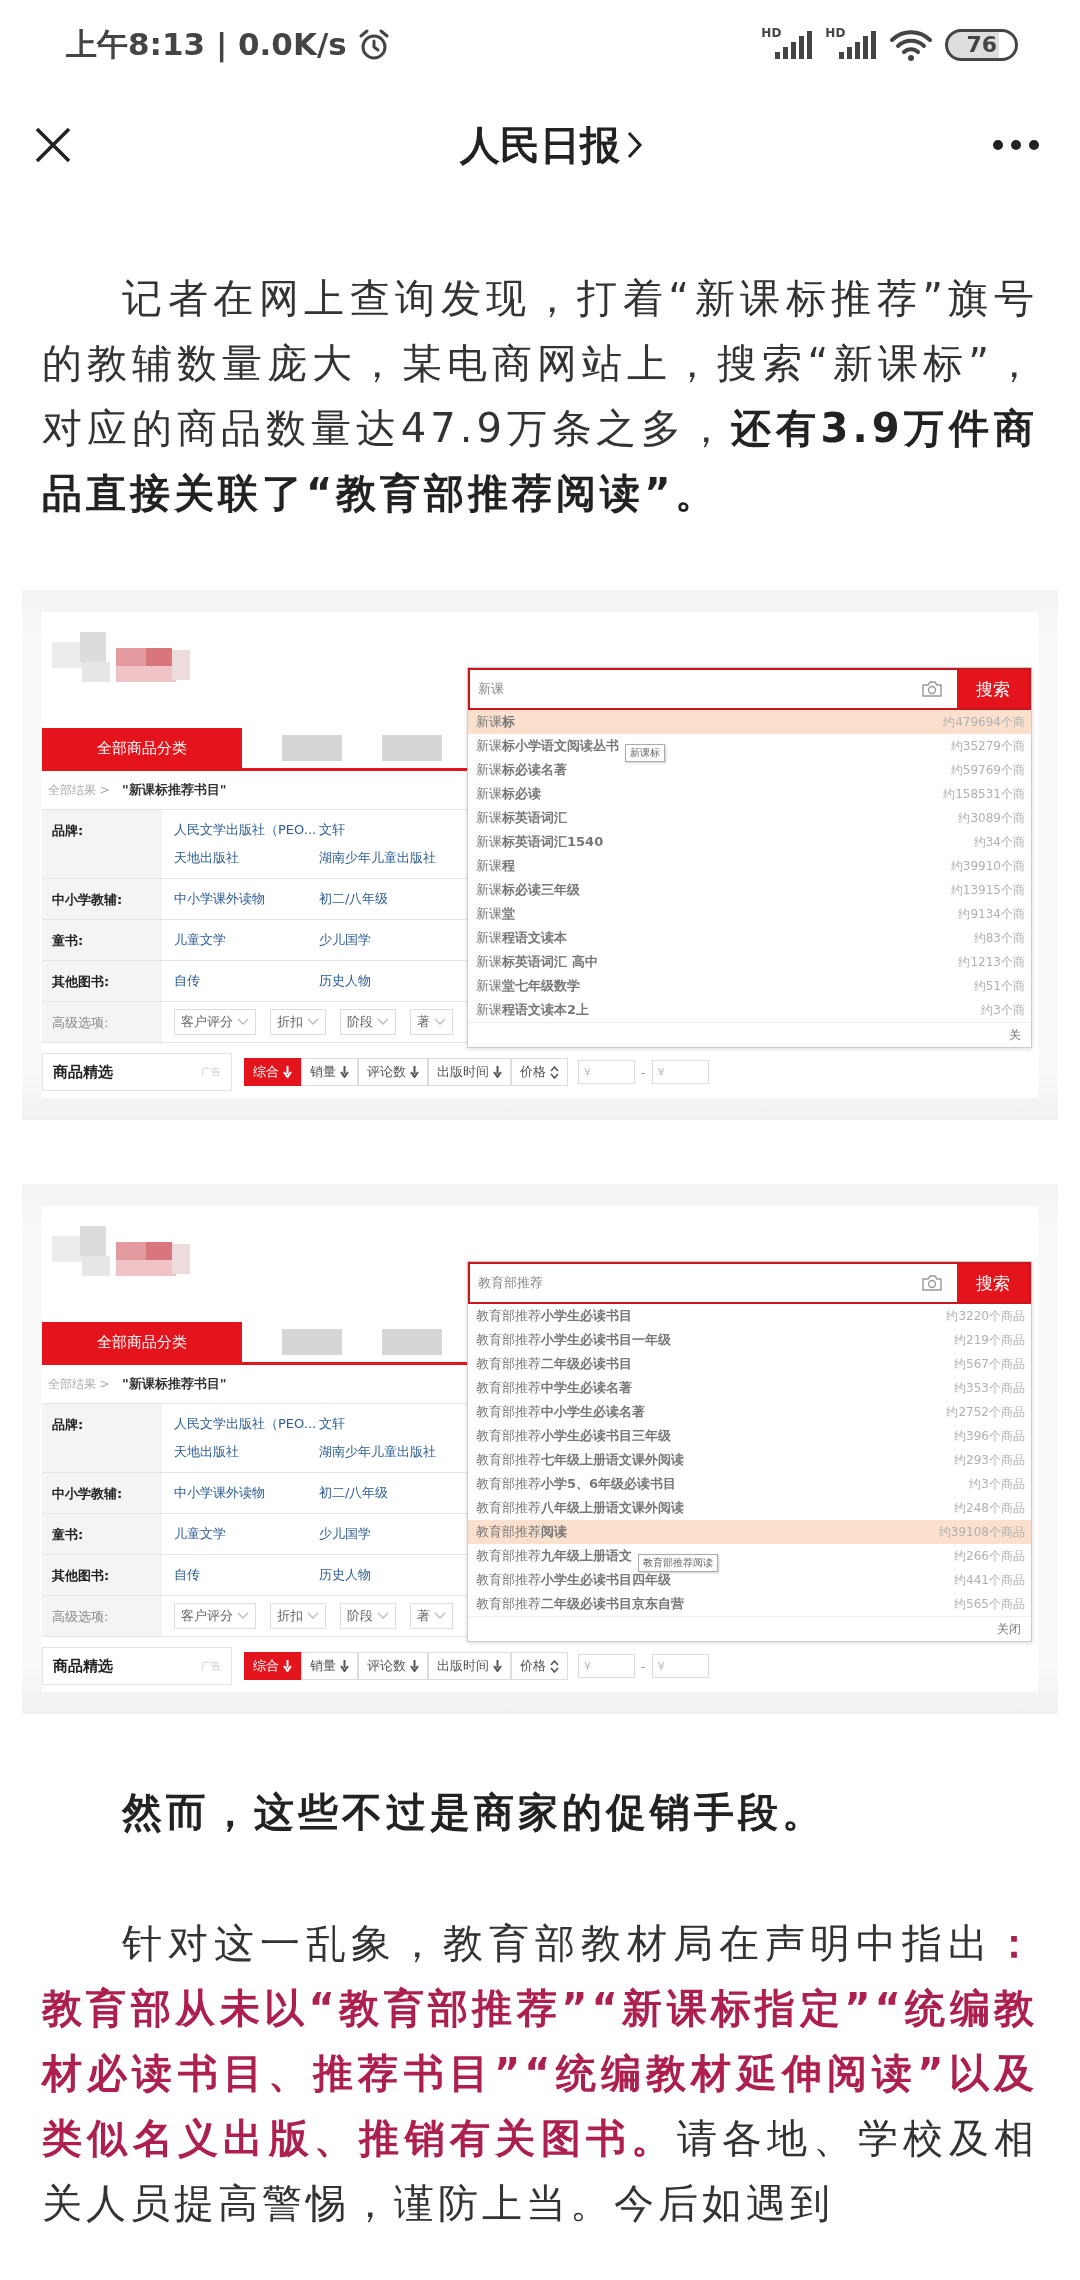  What do you see at coordinates (580, 1508) in the screenshot?
I see `suggestion-item: 教育部推荐八年级上册语文课外阅读` at bounding box center [580, 1508].